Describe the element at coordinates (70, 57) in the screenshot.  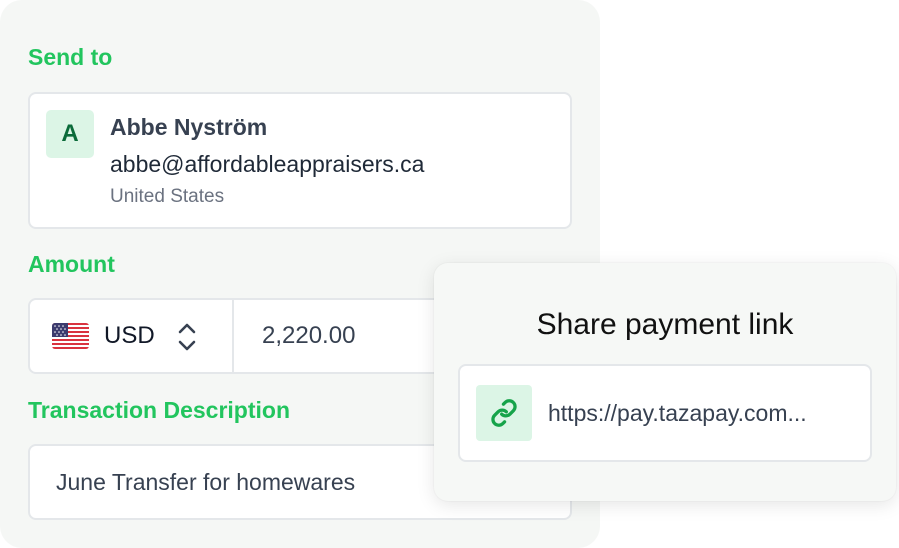
I see `send-to-label: Send to` at that location.